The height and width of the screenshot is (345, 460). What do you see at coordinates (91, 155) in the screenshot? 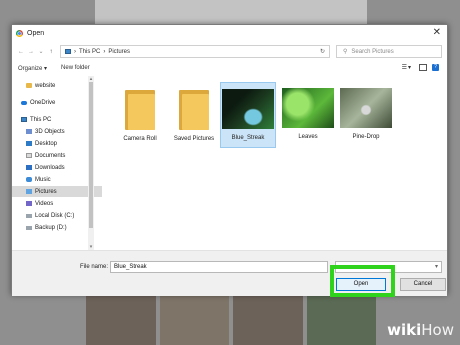
I see `scrollbar-thumb` at bounding box center [91, 155].